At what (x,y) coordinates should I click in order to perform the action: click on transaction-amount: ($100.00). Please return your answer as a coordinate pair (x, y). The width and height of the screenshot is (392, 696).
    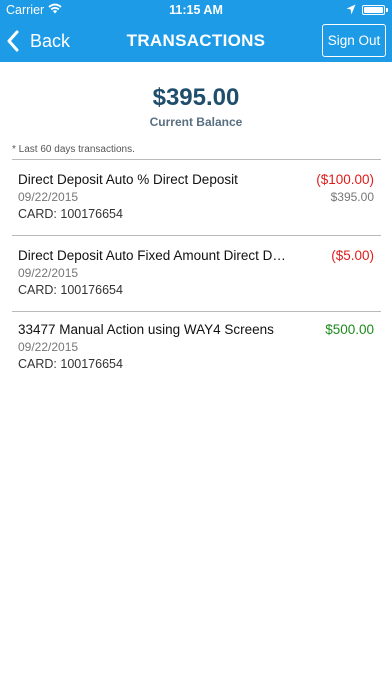
    Looking at the image, I should click on (345, 179).